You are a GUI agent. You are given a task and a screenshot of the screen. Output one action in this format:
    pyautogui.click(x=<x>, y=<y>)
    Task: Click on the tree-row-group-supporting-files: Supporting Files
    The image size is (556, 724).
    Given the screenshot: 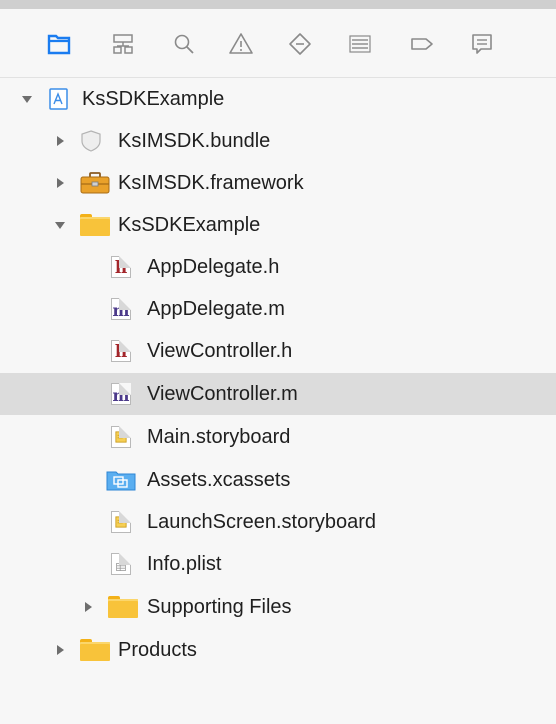 What is the action you would take?
    pyautogui.click(x=278, y=607)
    